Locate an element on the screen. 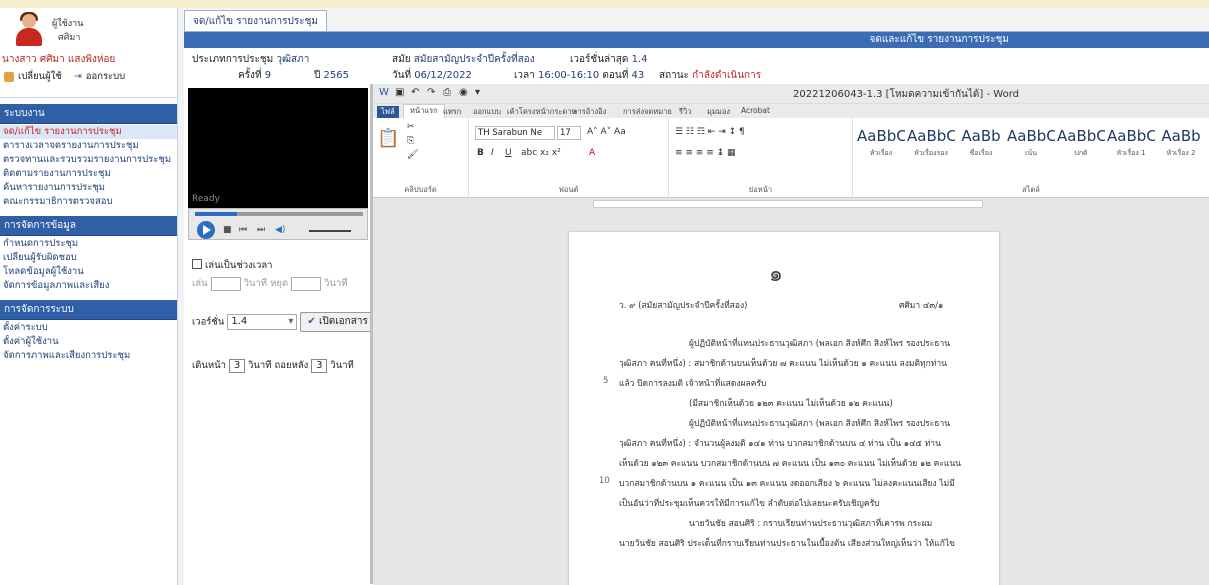 The width and height of the screenshot is (1209, 585). ribbon-tab: หน้าแรก is located at coordinates (424, 111).